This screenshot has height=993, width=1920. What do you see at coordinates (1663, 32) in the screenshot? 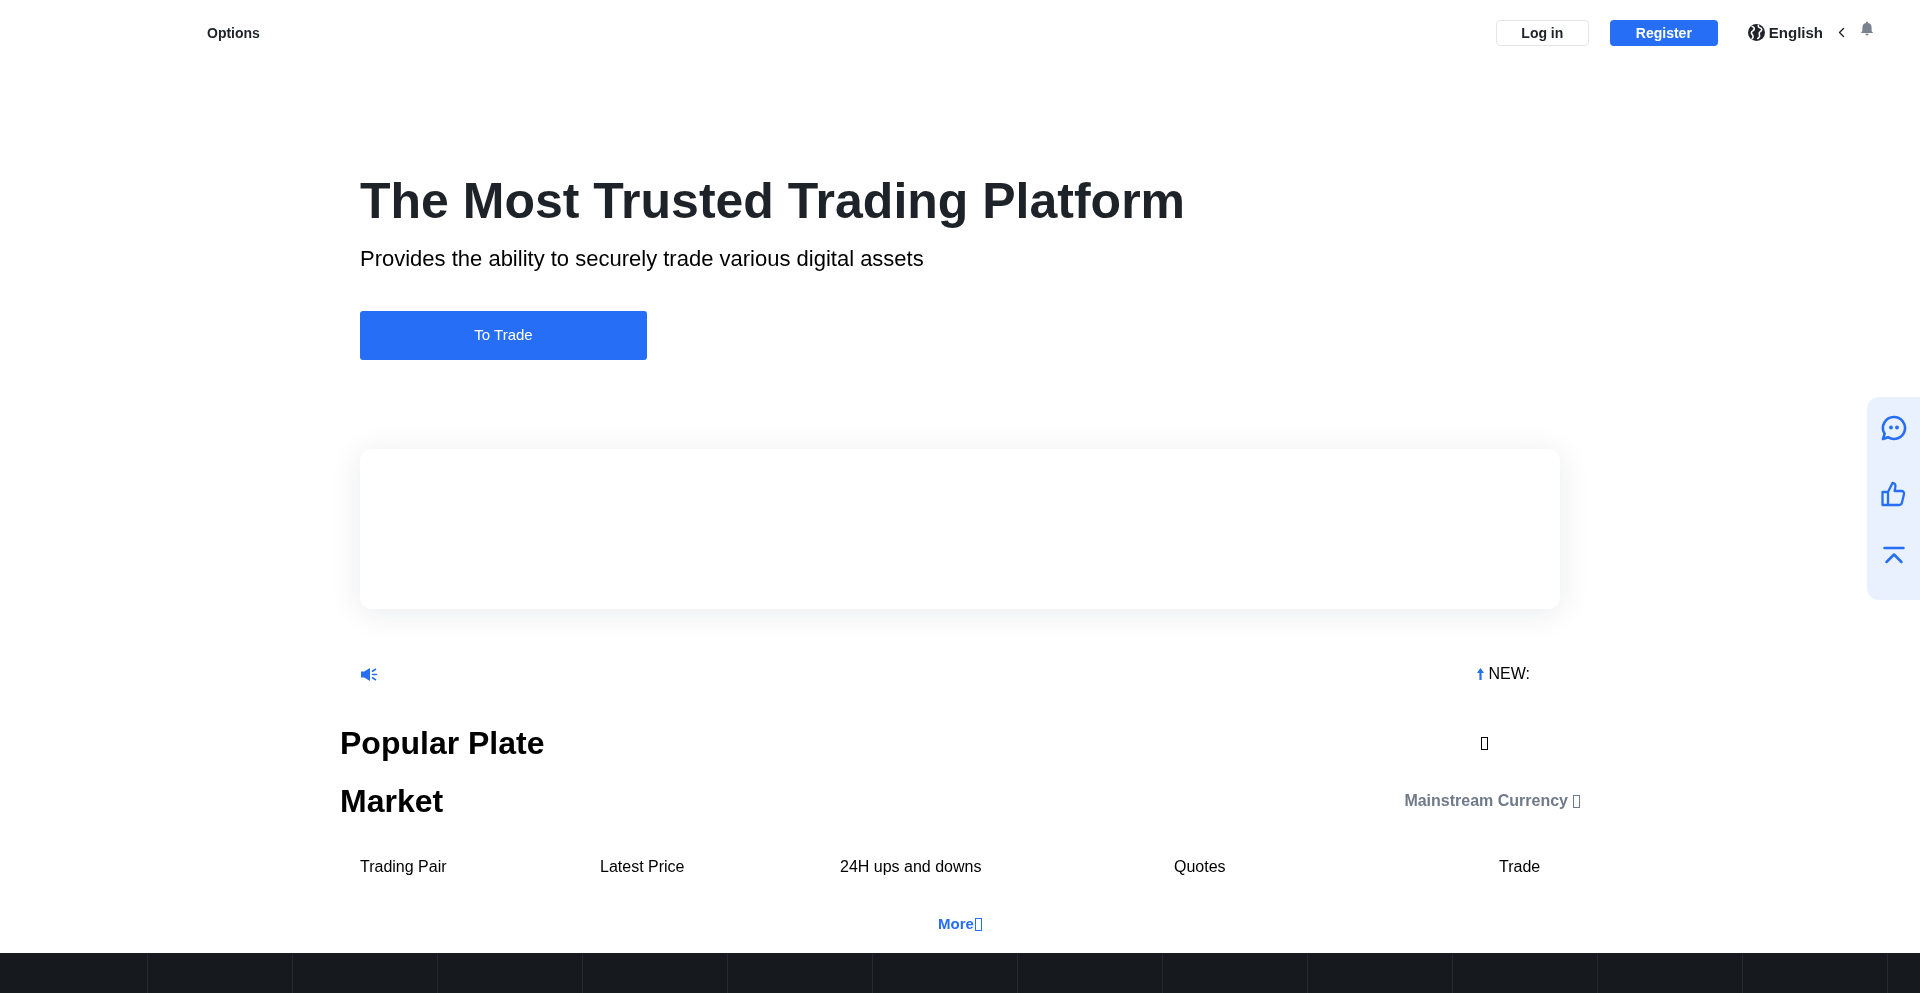
I see `register-button: Register` at bounding box center [1663, 32].